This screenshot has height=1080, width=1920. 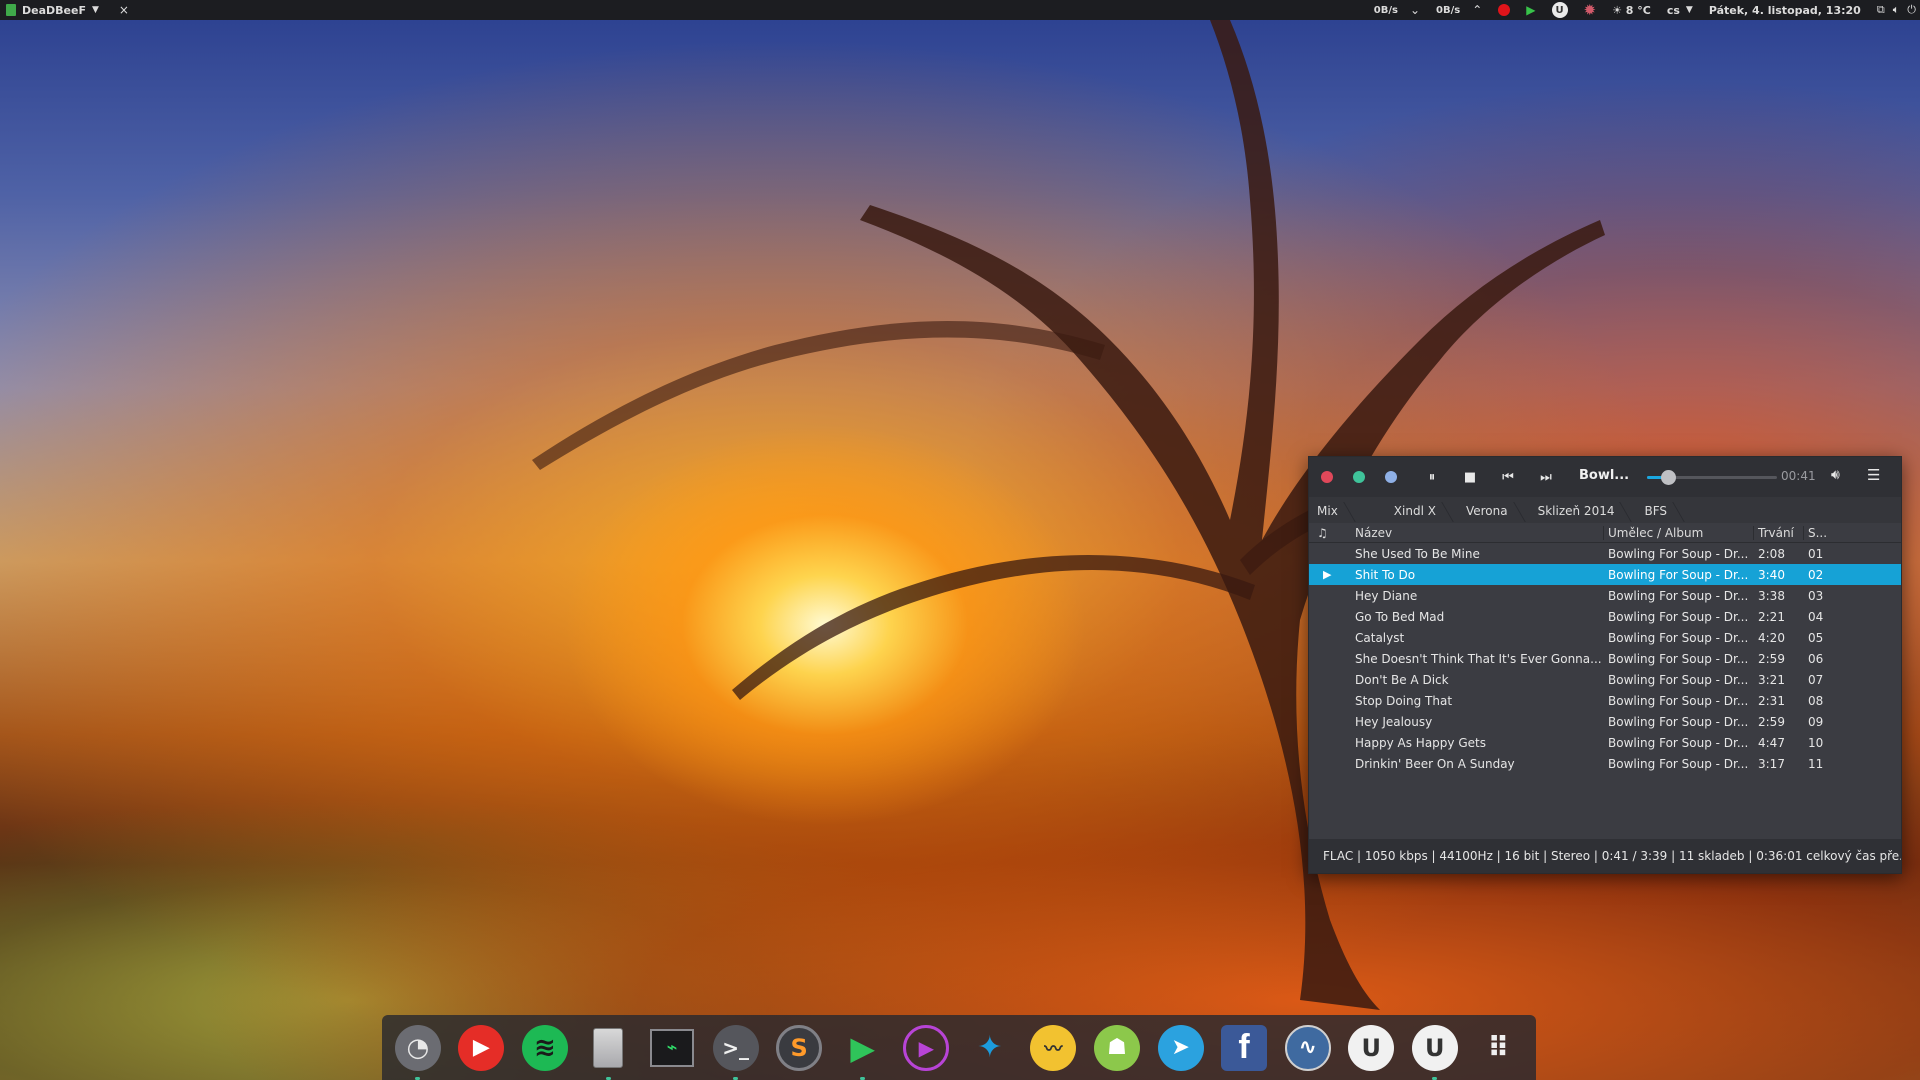 I want to click on google-play-icon: ▶, so click(x=863, y=1047).